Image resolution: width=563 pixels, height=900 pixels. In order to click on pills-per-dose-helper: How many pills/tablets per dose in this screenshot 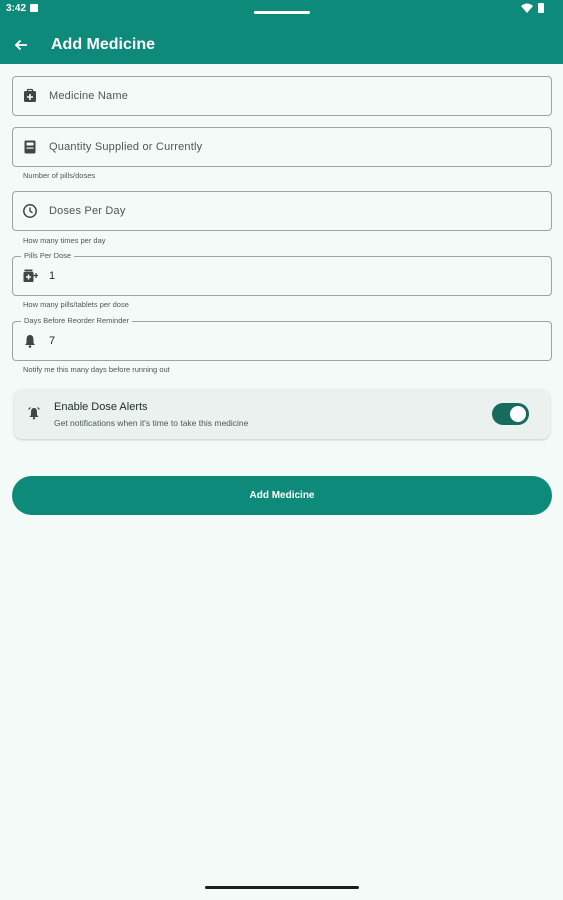, I will do `click(76, 304)`.